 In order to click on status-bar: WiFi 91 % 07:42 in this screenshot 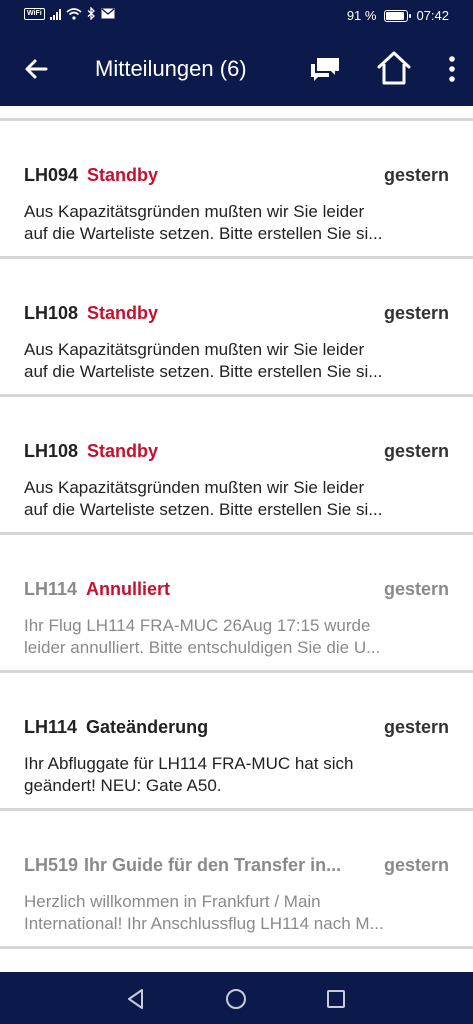, I will do `click(236, 16)`.